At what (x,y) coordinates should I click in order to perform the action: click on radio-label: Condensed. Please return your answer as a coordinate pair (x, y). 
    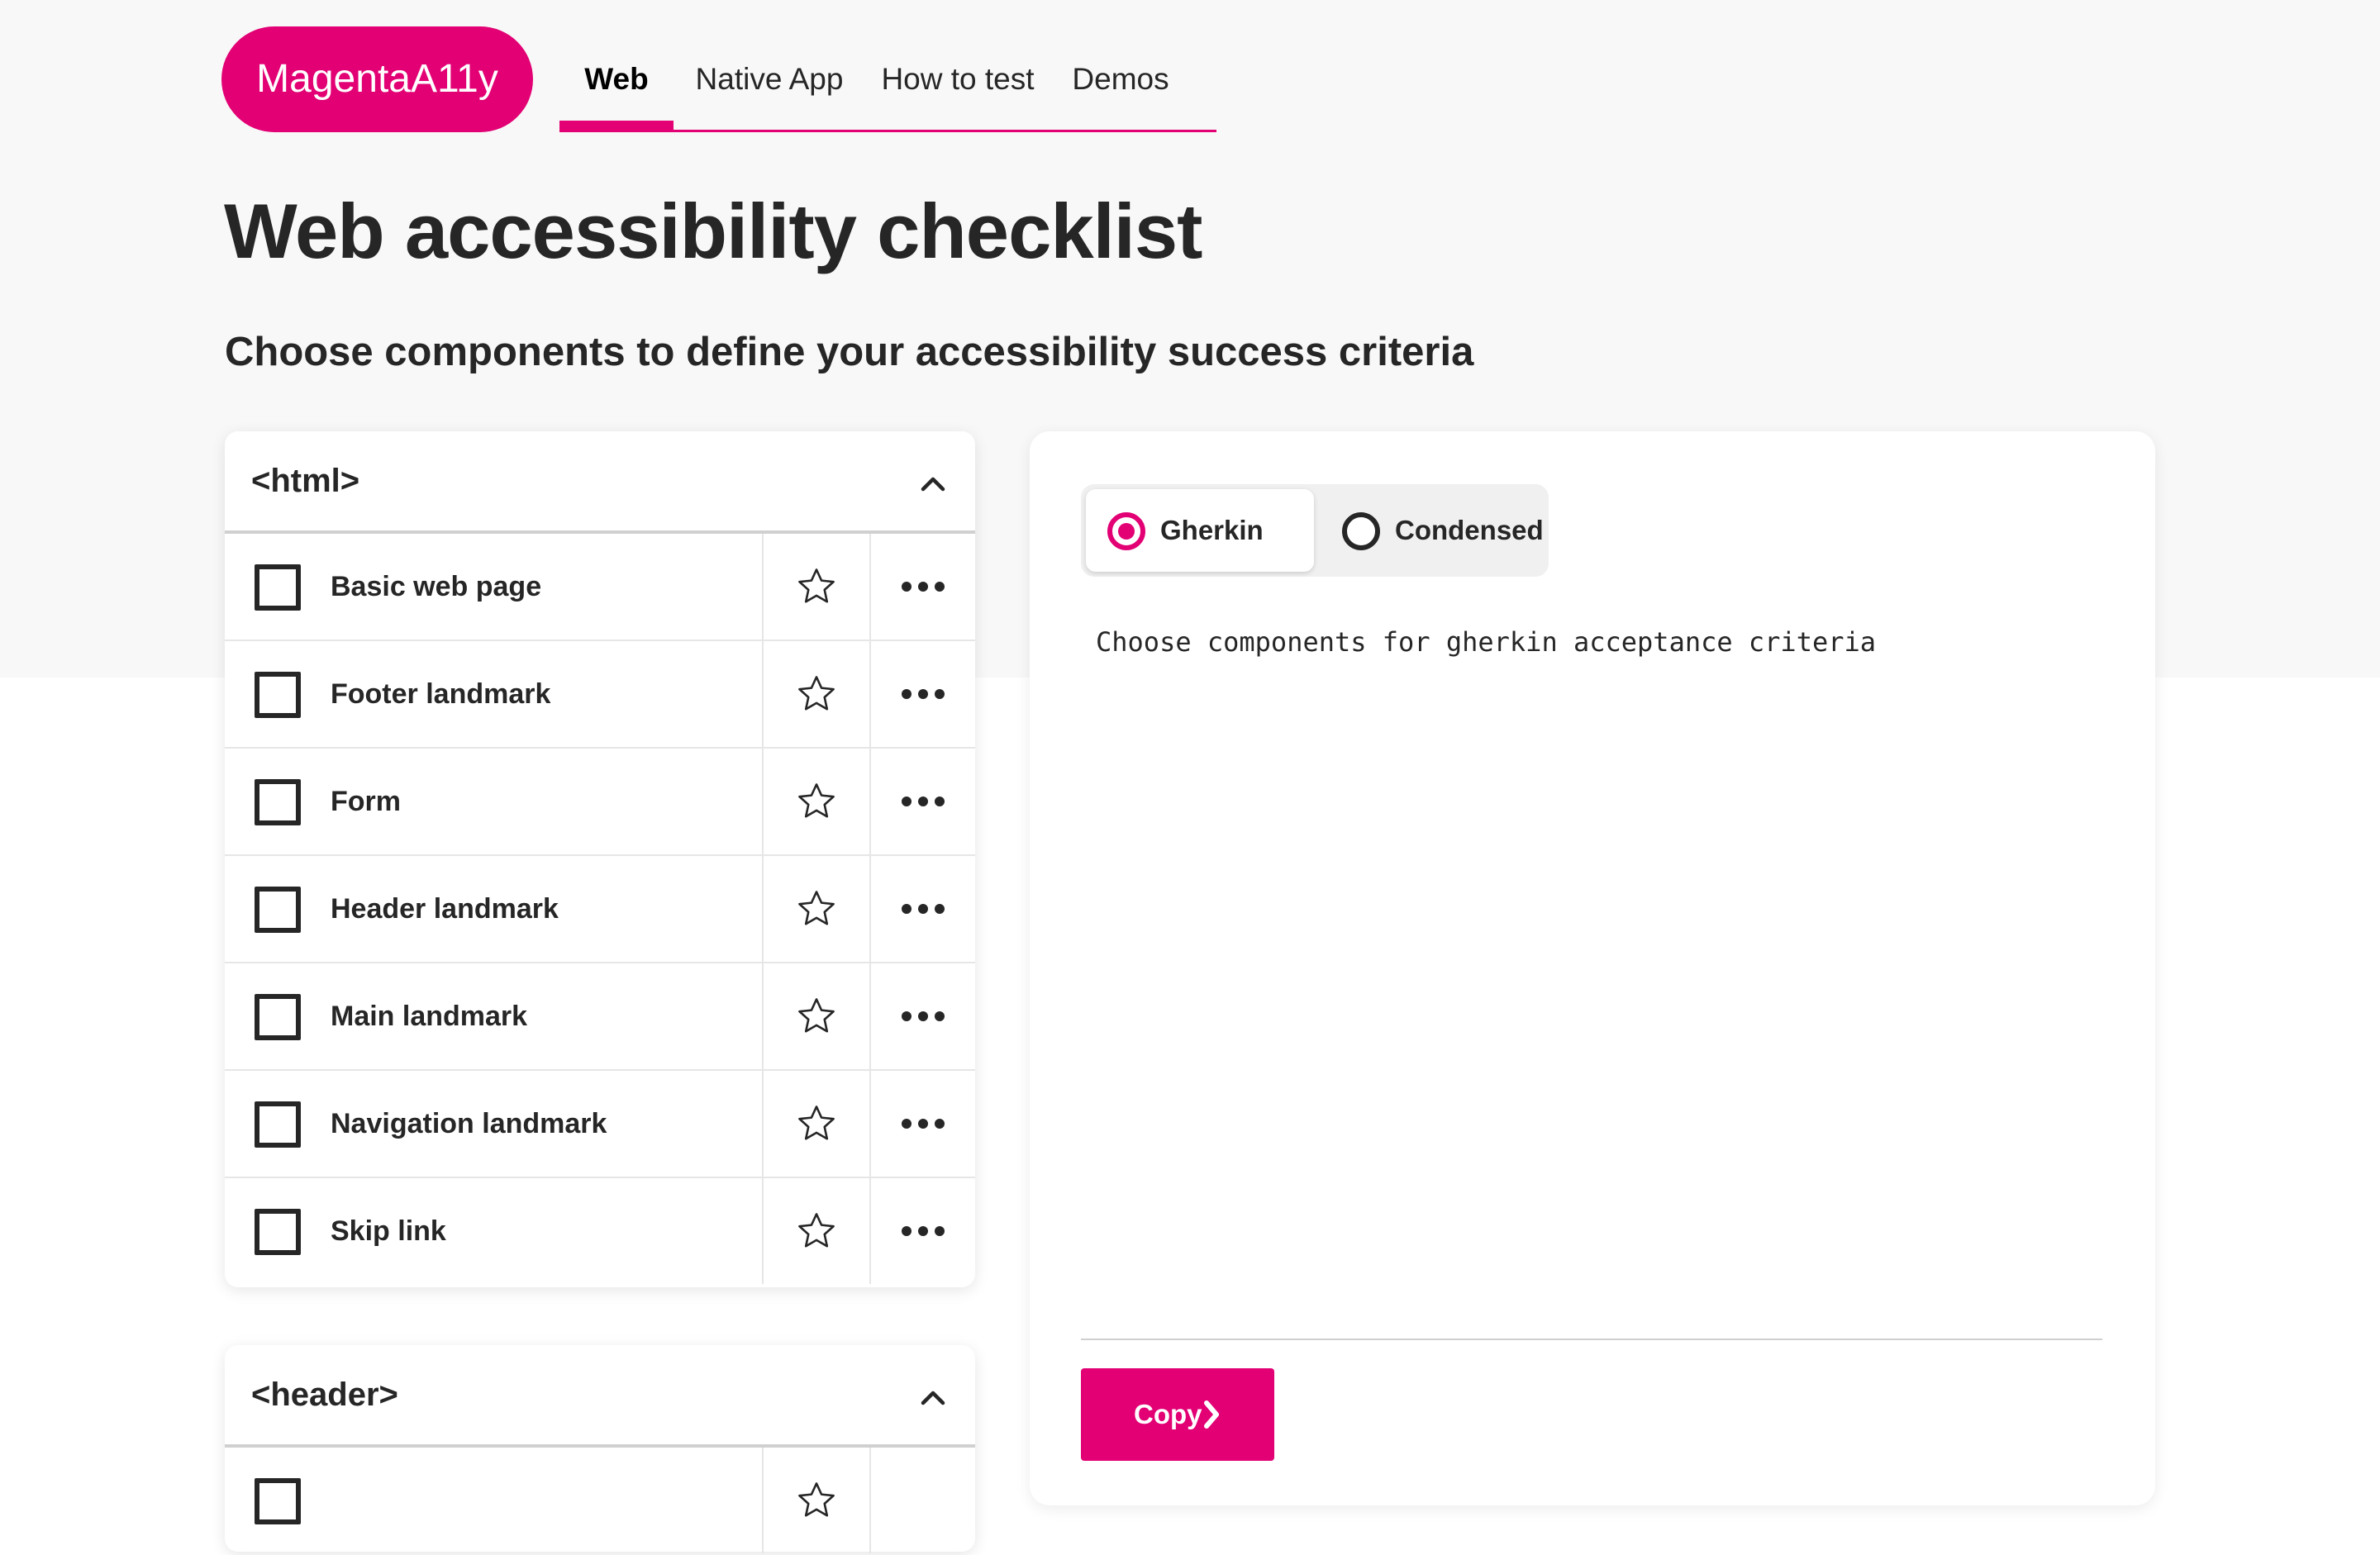
    Looking at the image, I should click on (1469, 530).